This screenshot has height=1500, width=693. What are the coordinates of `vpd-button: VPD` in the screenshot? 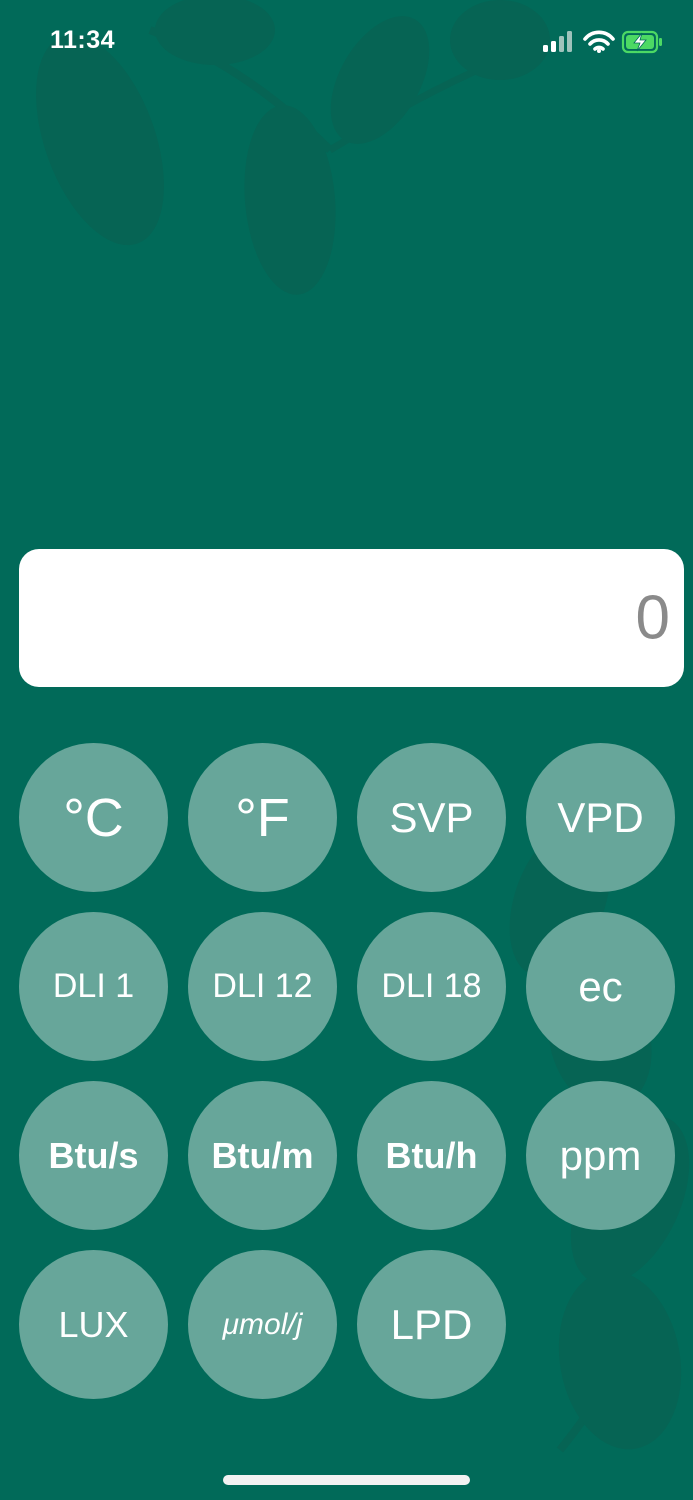 It's located at (600, 817).